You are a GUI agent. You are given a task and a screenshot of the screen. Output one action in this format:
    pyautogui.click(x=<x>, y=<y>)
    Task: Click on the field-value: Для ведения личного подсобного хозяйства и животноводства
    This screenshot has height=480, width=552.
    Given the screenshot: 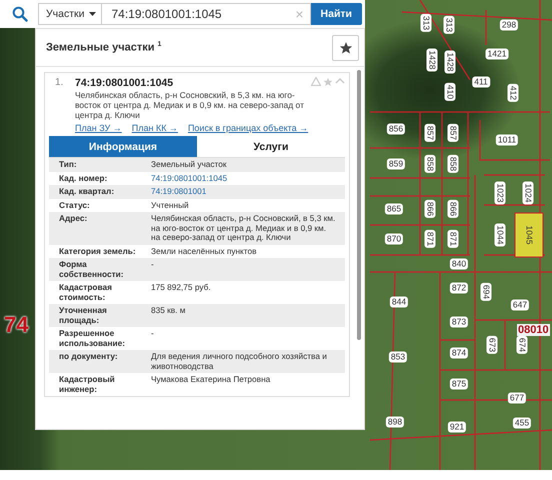 What is the action you would take?
    pyautogui.click(x=247, y=361)
    